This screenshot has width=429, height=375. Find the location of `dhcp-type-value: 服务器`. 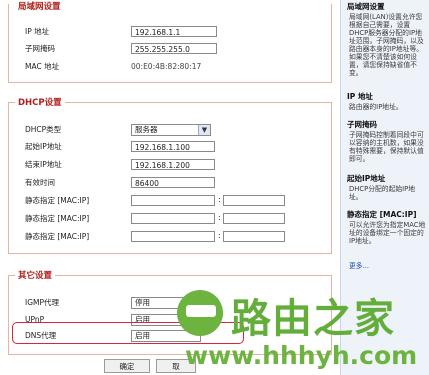

dhcp-type-value: 服务器 is located at coordinates (146, 129).